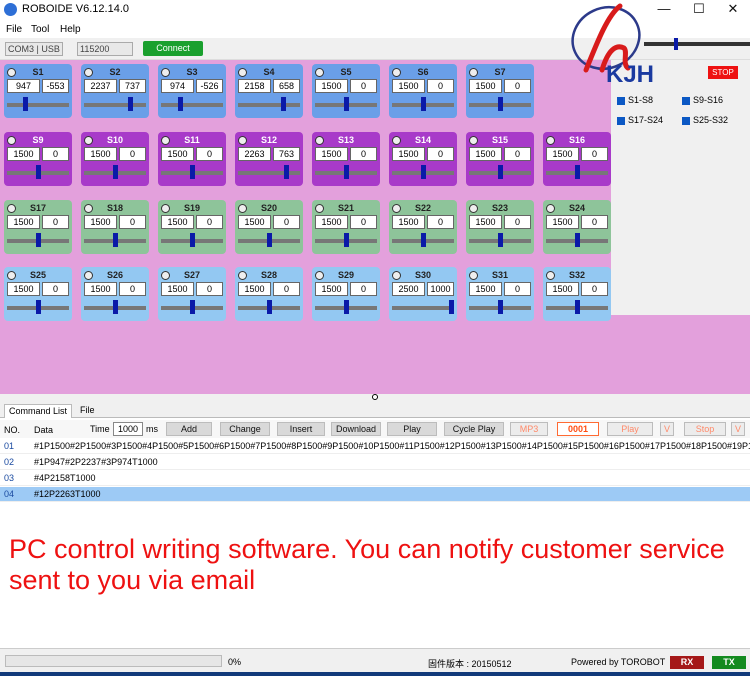  Describe the element at coordinates (375, 462) in the screenshot. I see `table-row: 02 #1P947#2P2237#3P974T1000` at that location.